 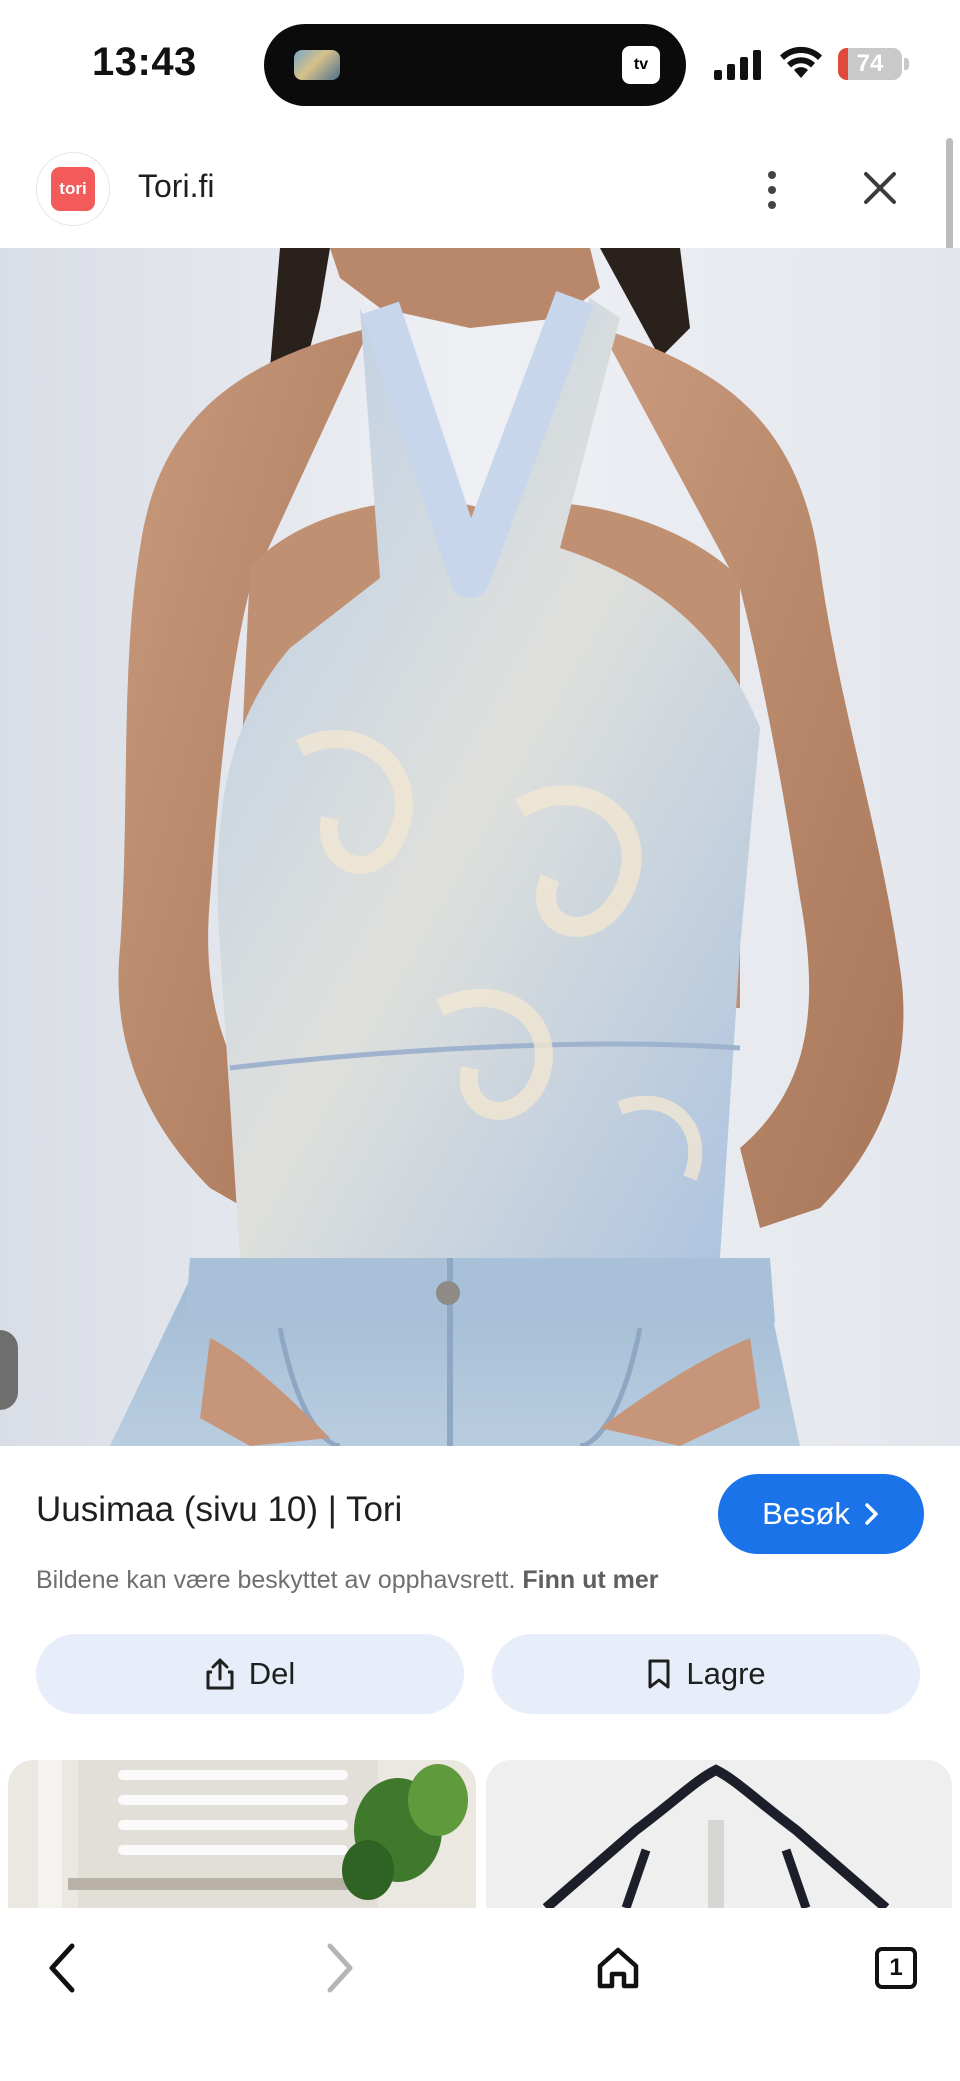 I want to click on dynamic-island: tv, so click(x=475, y=65).